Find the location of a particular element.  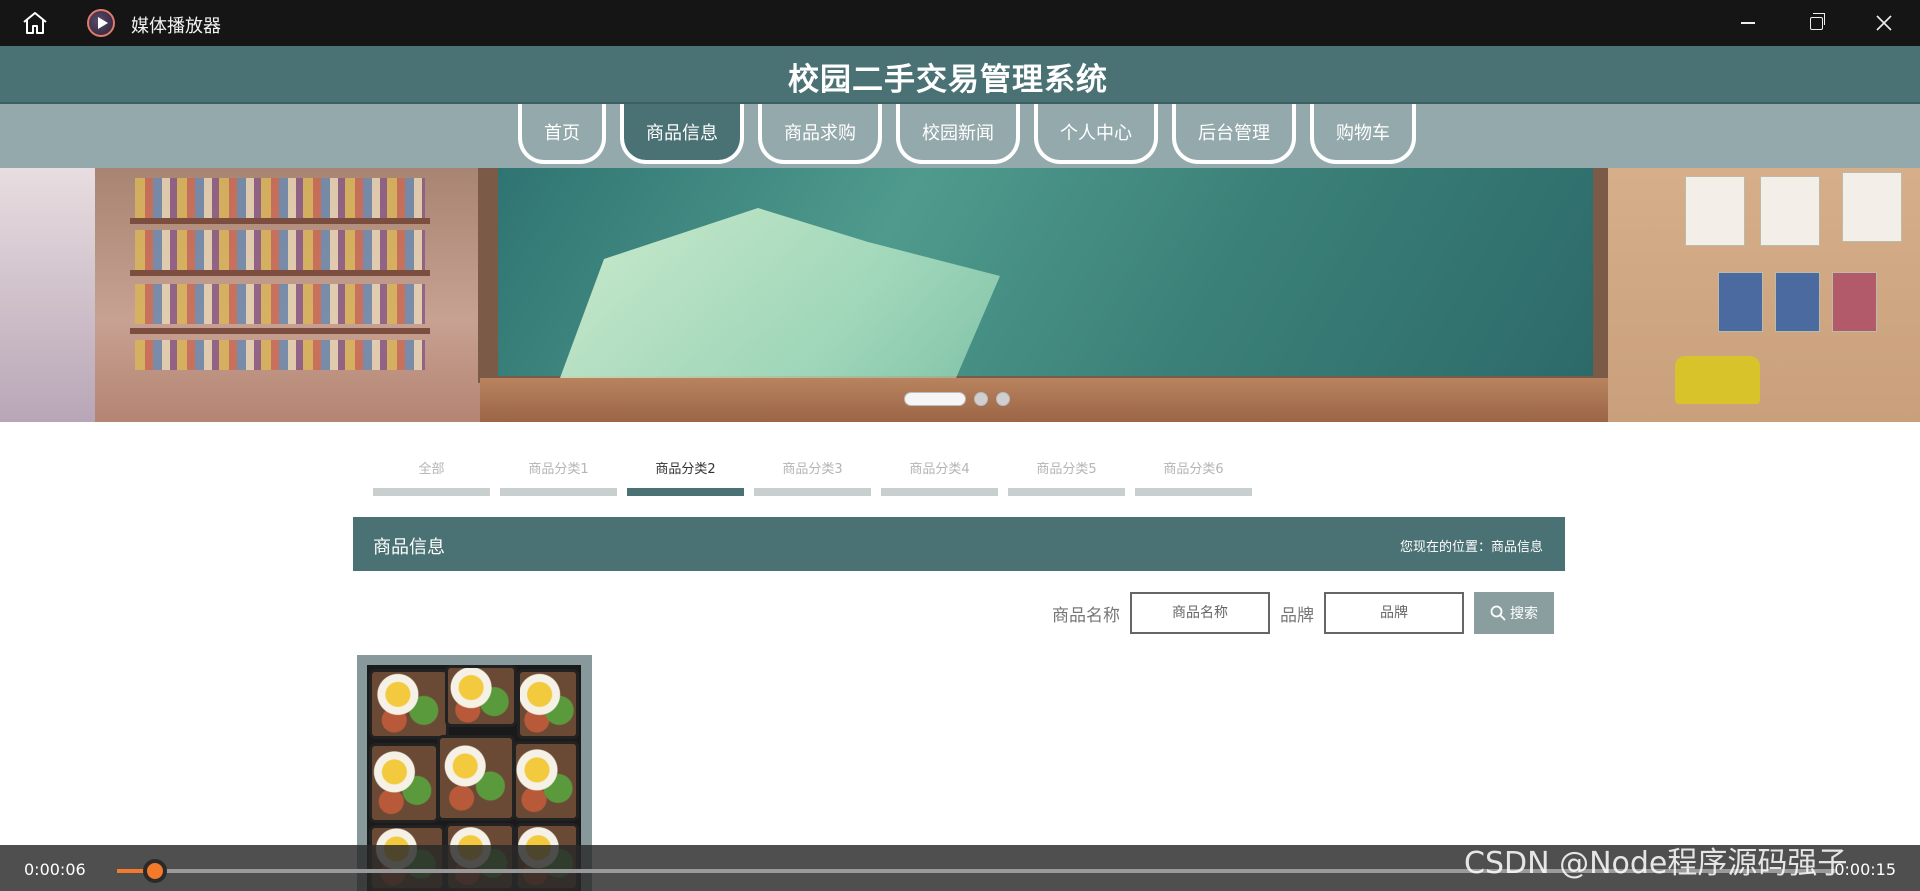

category-tab-label: 商品分类5 is located at coordinates (1066, 469).